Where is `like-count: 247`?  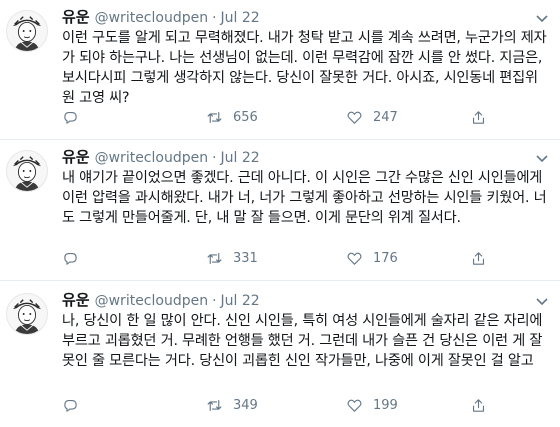 like-count: 247 is located at coordinates (385, 117).